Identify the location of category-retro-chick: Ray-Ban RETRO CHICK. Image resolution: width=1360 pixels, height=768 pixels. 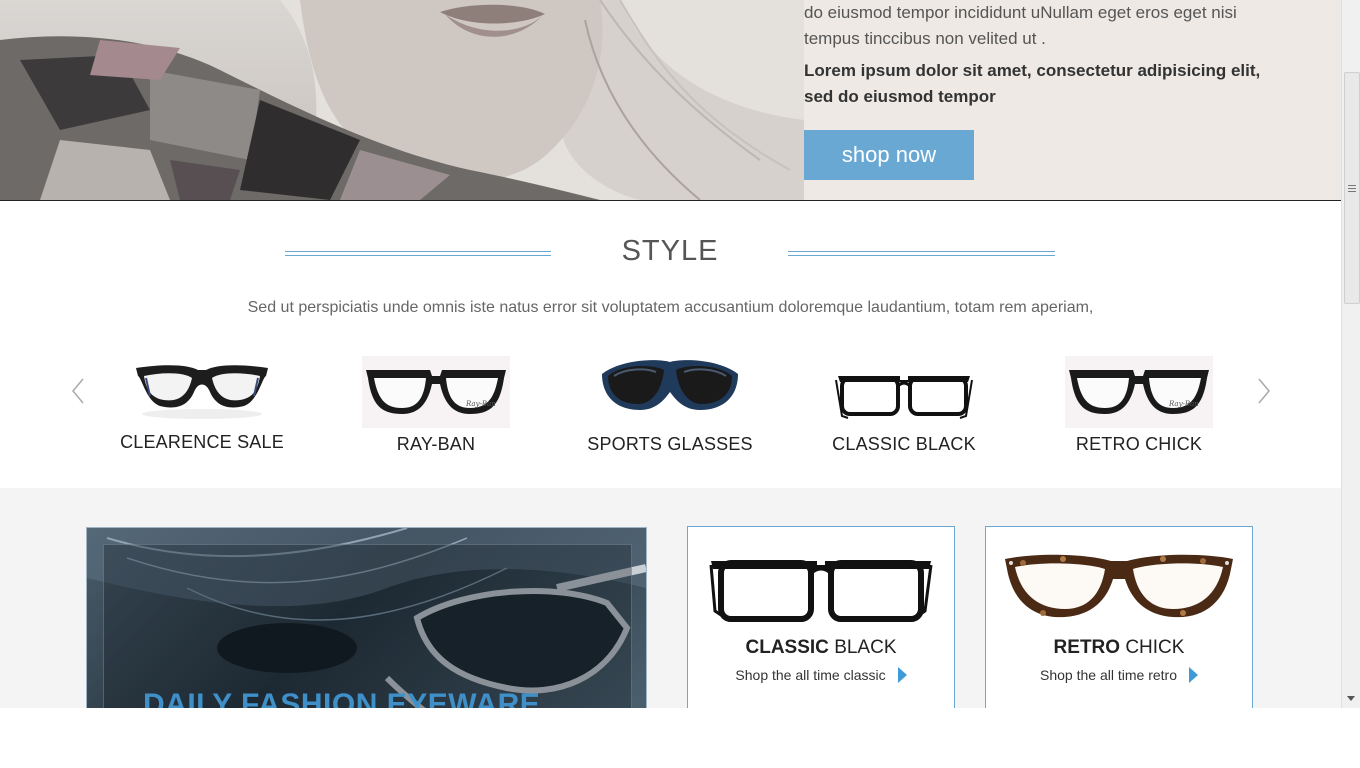
(1139, 405).